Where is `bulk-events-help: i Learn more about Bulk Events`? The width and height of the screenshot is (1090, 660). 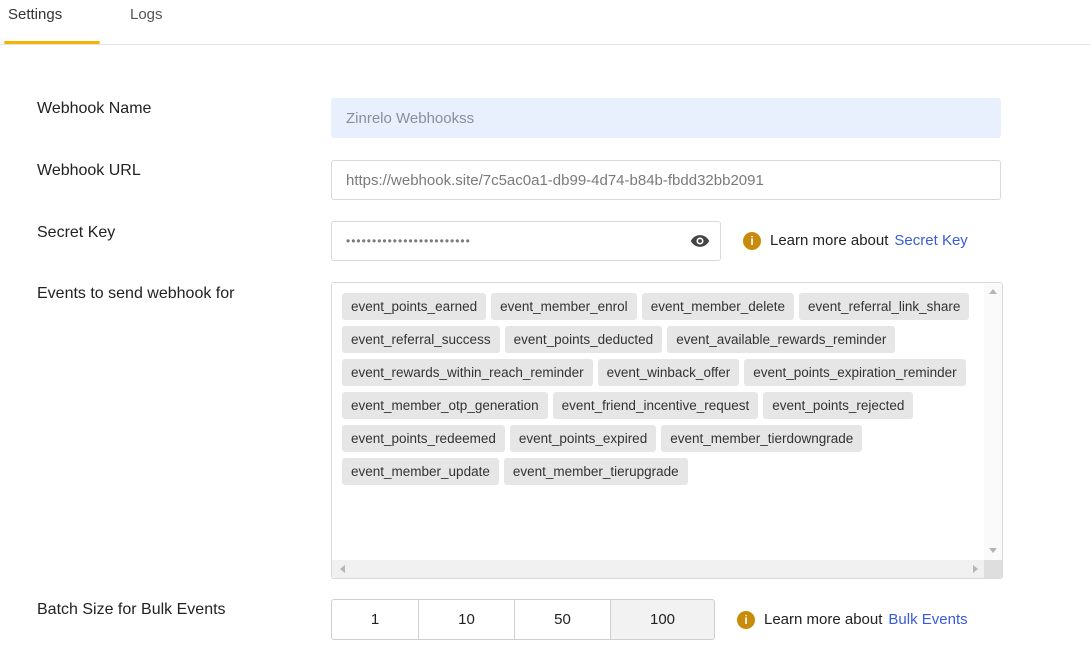 bulk-events-help: i Learn more about Bulk Events is located at coordinates (852, 620).